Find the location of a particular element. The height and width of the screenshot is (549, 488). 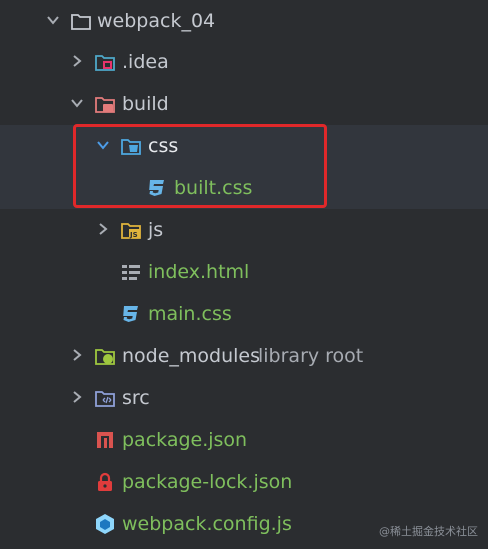

src-folder-icon is located at coordinates (105, 399).